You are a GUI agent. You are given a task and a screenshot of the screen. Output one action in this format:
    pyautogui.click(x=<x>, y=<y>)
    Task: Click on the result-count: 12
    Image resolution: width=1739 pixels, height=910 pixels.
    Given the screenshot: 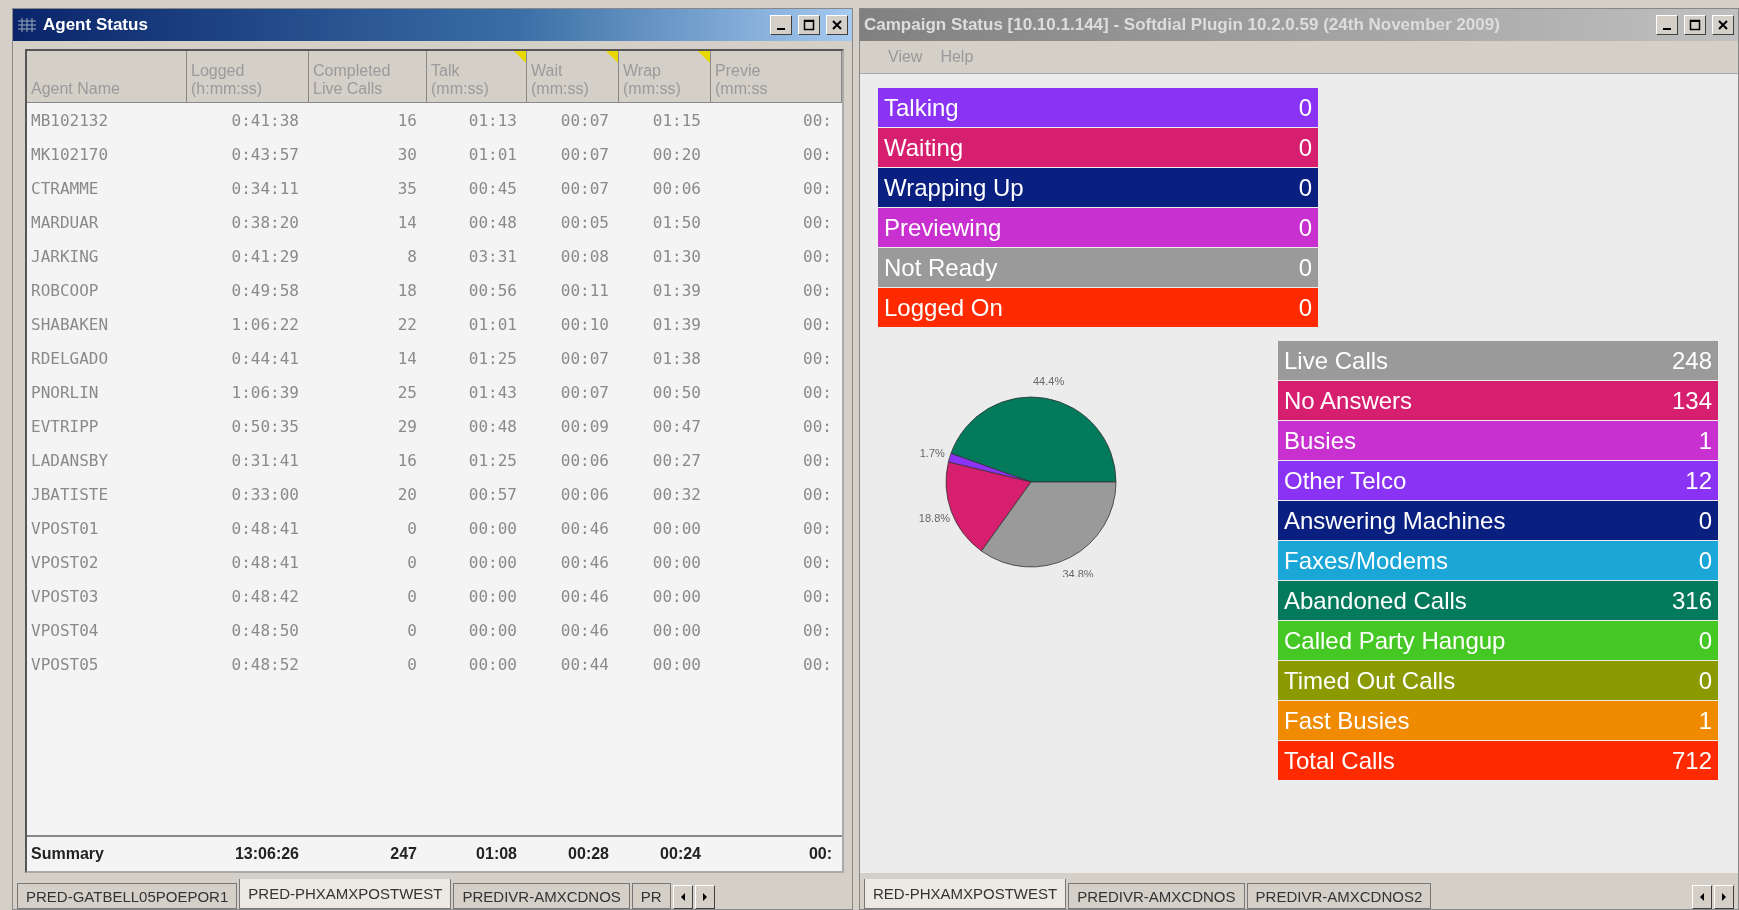 What is the action you would take?
    pyautogui.click(x=1698, y=480)
    